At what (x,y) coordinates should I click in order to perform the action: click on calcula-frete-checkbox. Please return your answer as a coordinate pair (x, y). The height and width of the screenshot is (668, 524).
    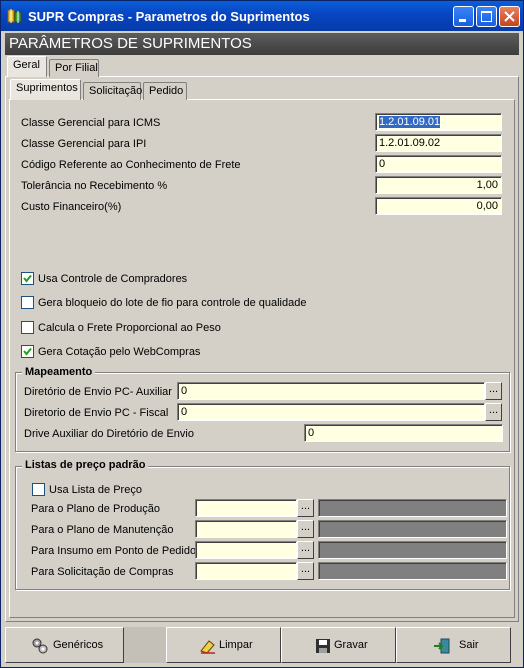
    Looking at the image, I should click on (27, 327).